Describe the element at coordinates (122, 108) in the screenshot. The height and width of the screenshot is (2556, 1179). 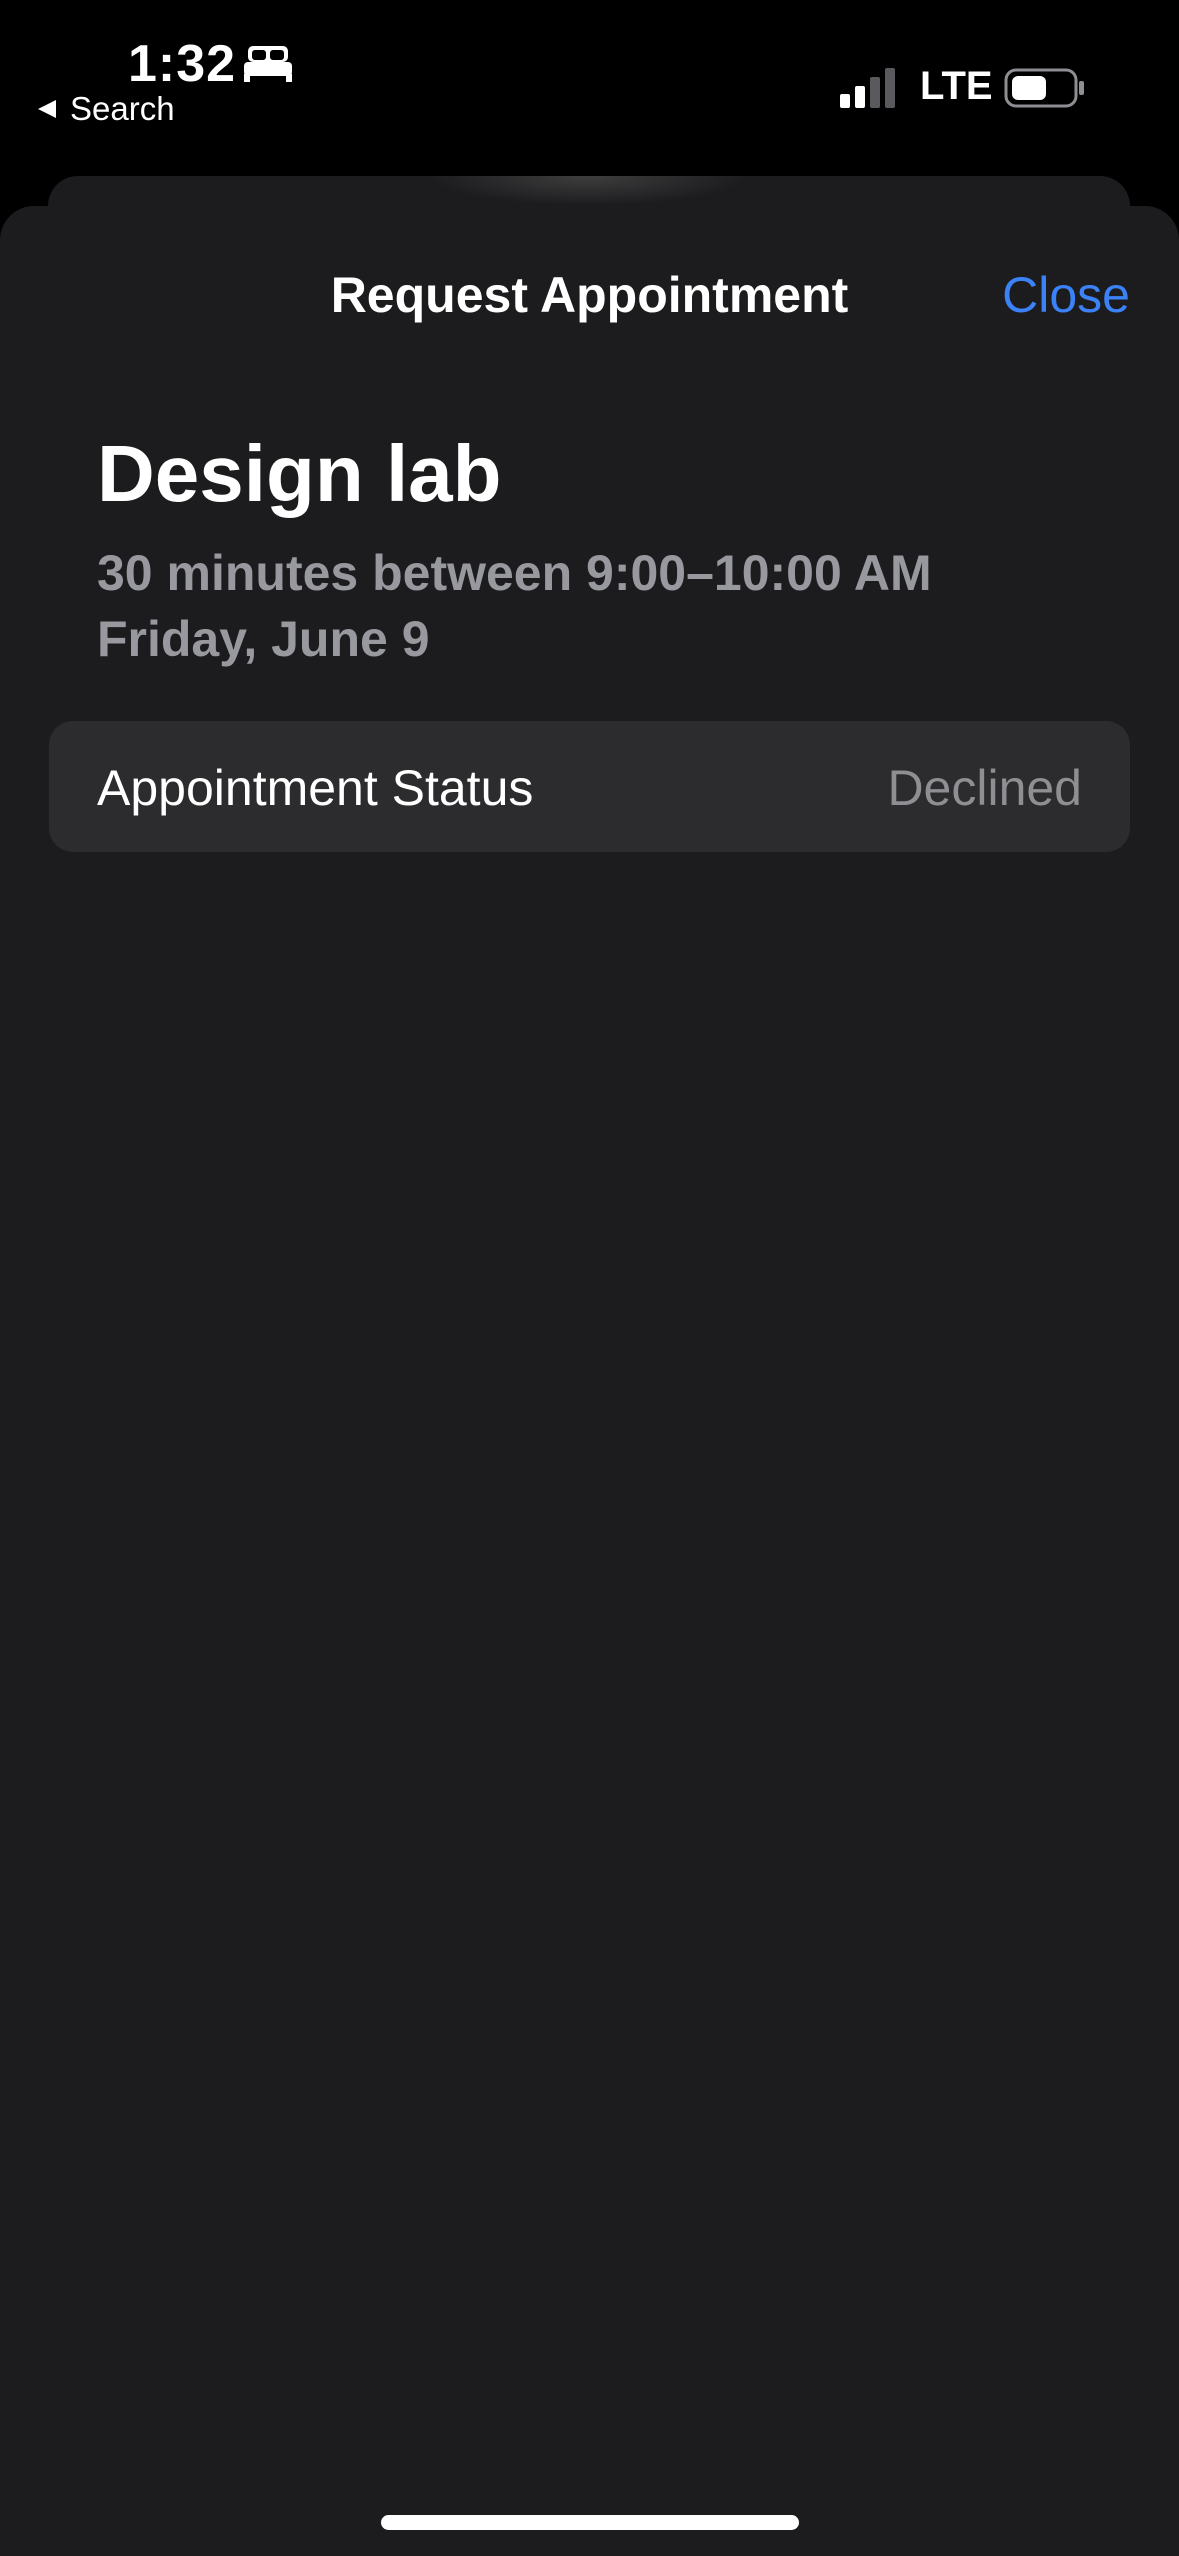
I see `back-link-label: Search` at that location.